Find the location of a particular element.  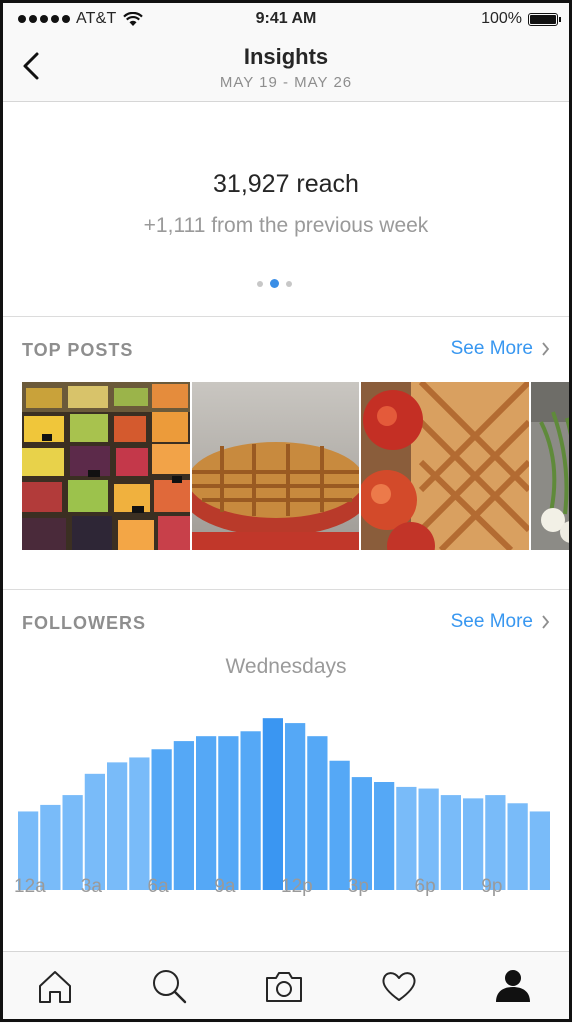

chart-tick-6p: 6p is located at coordinates (425, 886).